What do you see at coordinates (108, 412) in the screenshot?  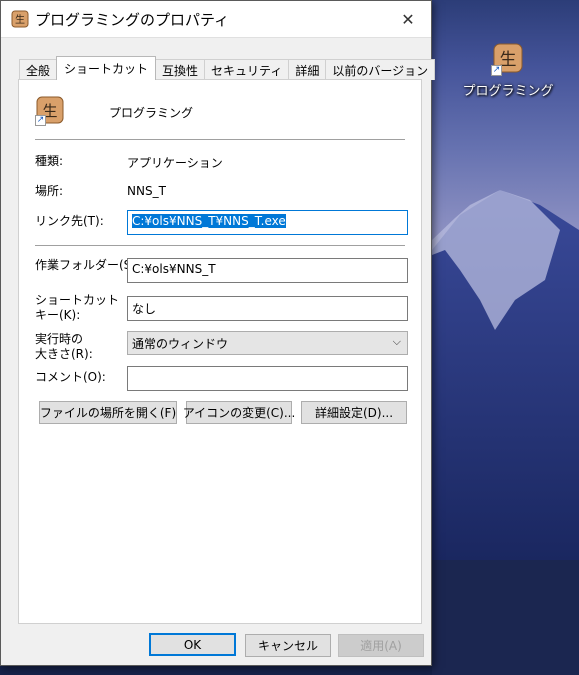 I see `open-file-location-button: ファイルの場所を開く(F)` at bounding box center [108, 412].